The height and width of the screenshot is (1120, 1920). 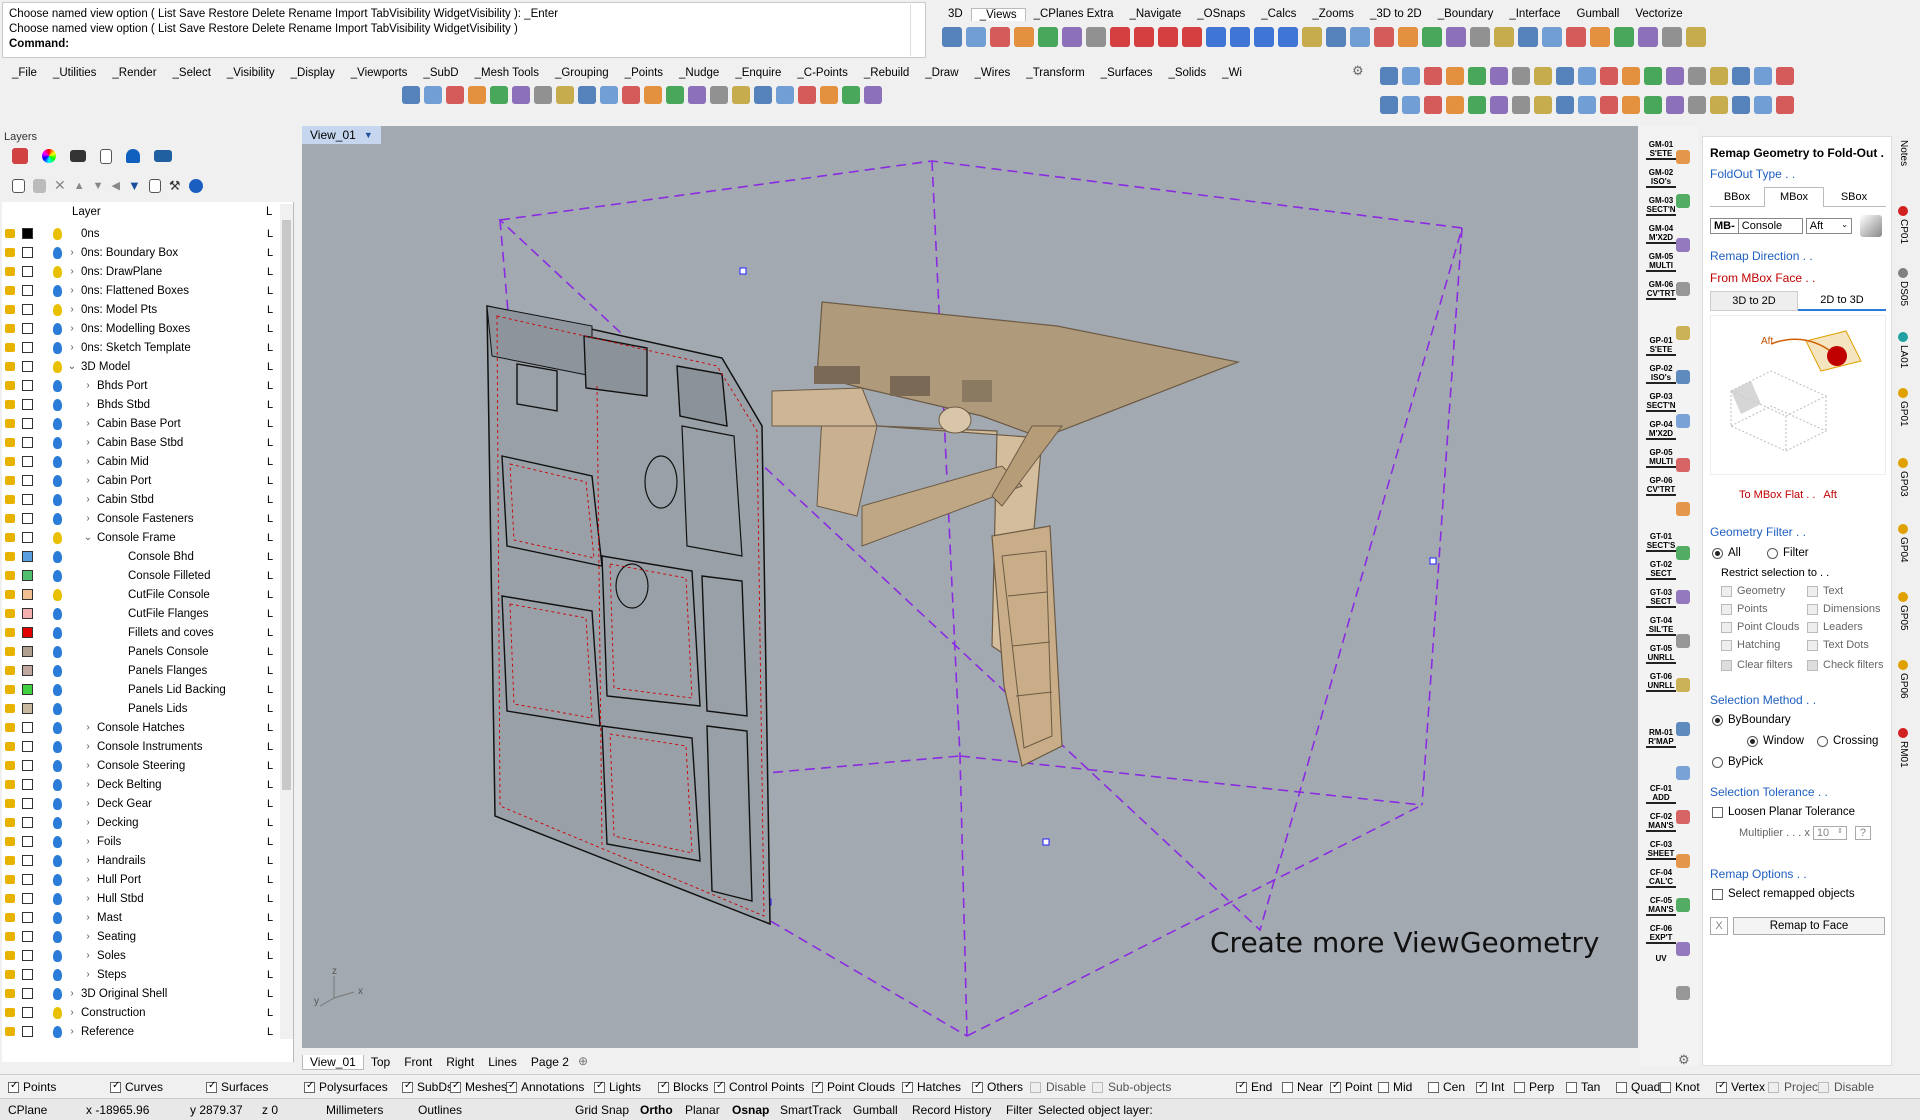 I want to click on layer-row: › Bhds Stbd L, so click(x=138, y=404).